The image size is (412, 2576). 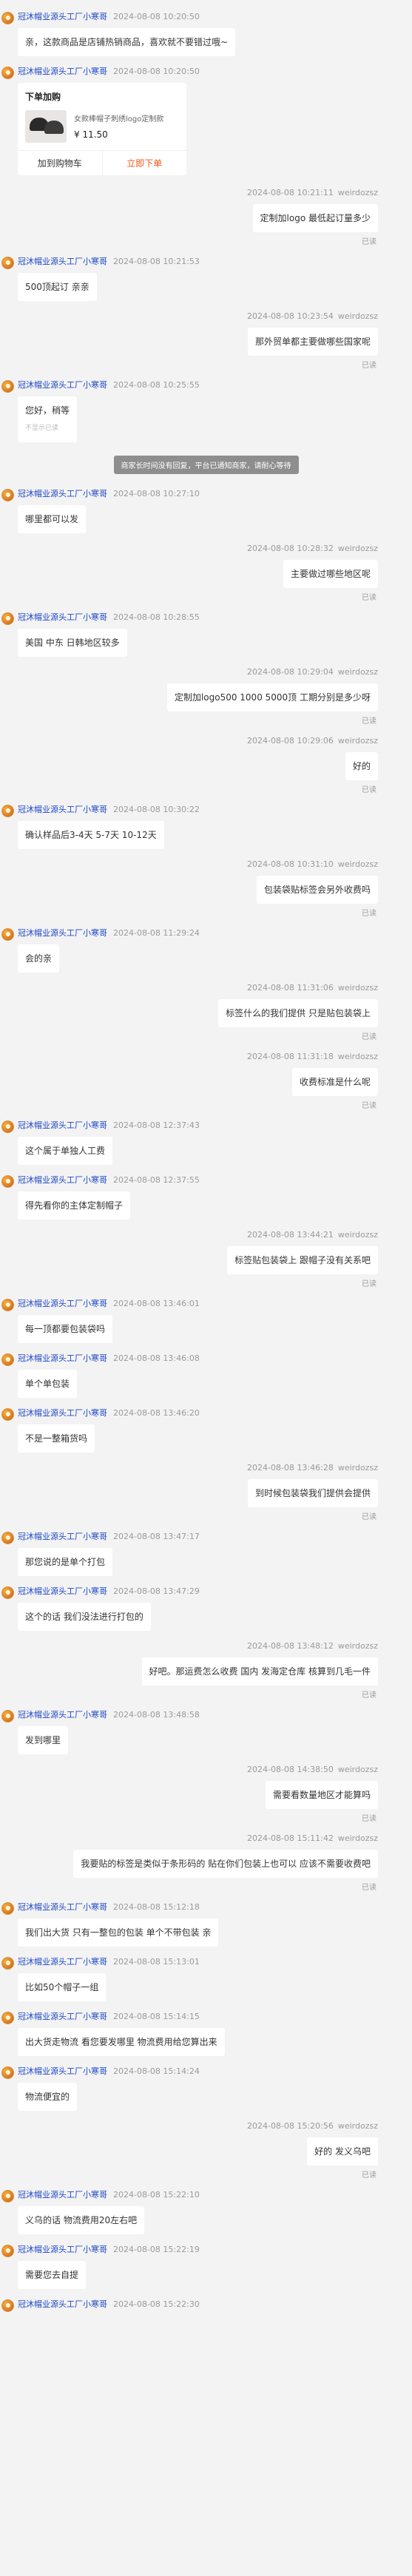 What do you see at coordinates (115, 126) in the screenshot?
I see `product-info: 女款棒帽子刺绣logo定制款 ¥ 11.50` at bounding box center [115, 126].